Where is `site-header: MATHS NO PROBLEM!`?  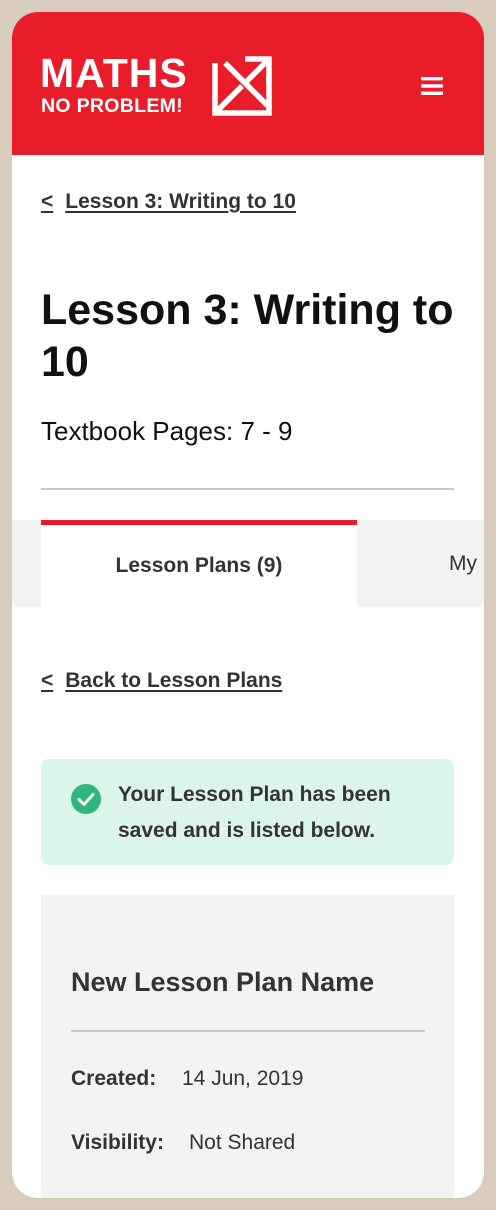 site-header: MATHS NO PROBLEM! is located at coordinates (248, 83).